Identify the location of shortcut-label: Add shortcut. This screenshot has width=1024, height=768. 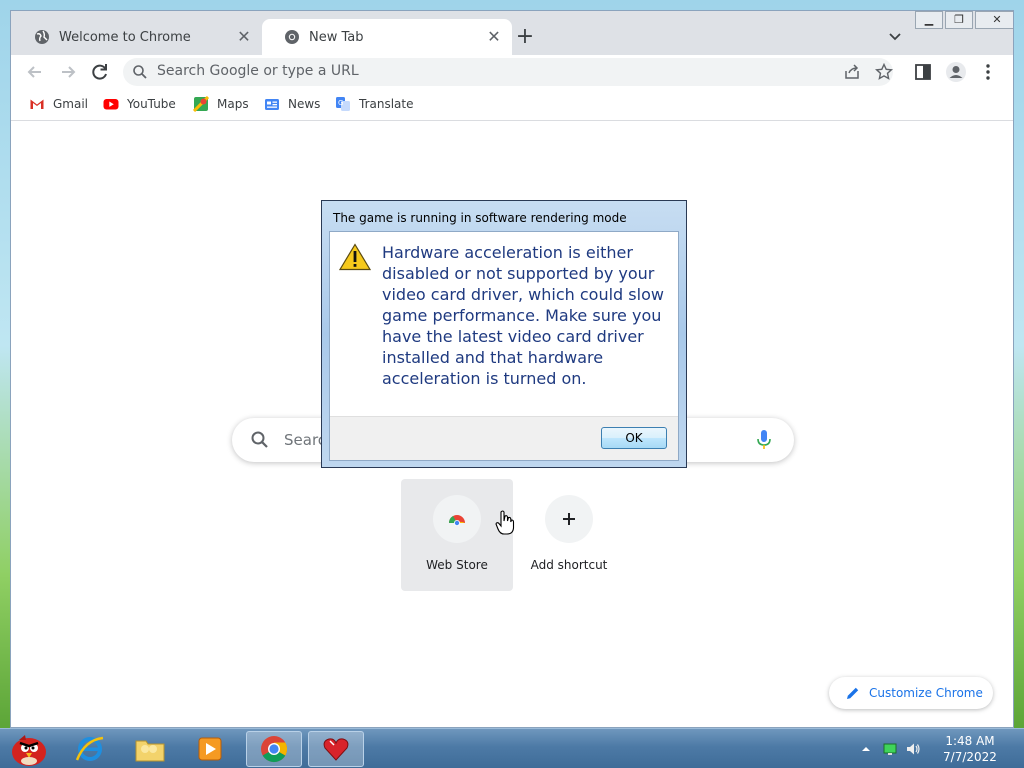
(569, 565).